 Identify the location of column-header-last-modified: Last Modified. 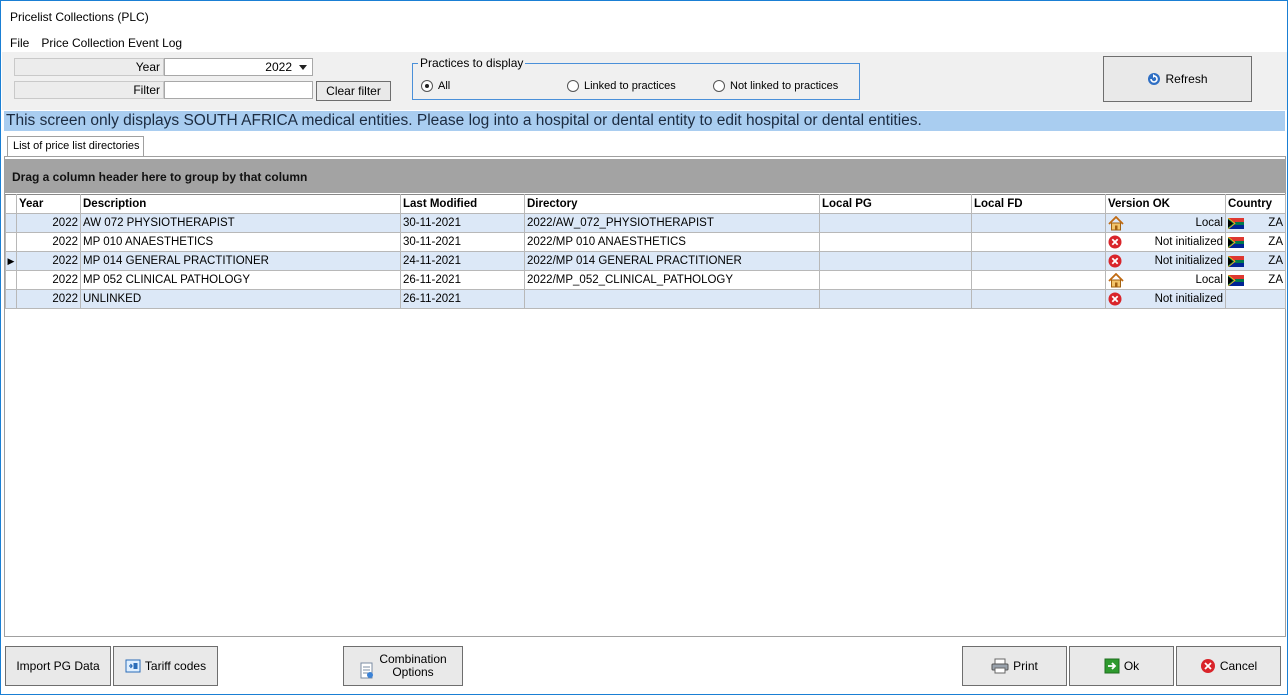
(462, 204).